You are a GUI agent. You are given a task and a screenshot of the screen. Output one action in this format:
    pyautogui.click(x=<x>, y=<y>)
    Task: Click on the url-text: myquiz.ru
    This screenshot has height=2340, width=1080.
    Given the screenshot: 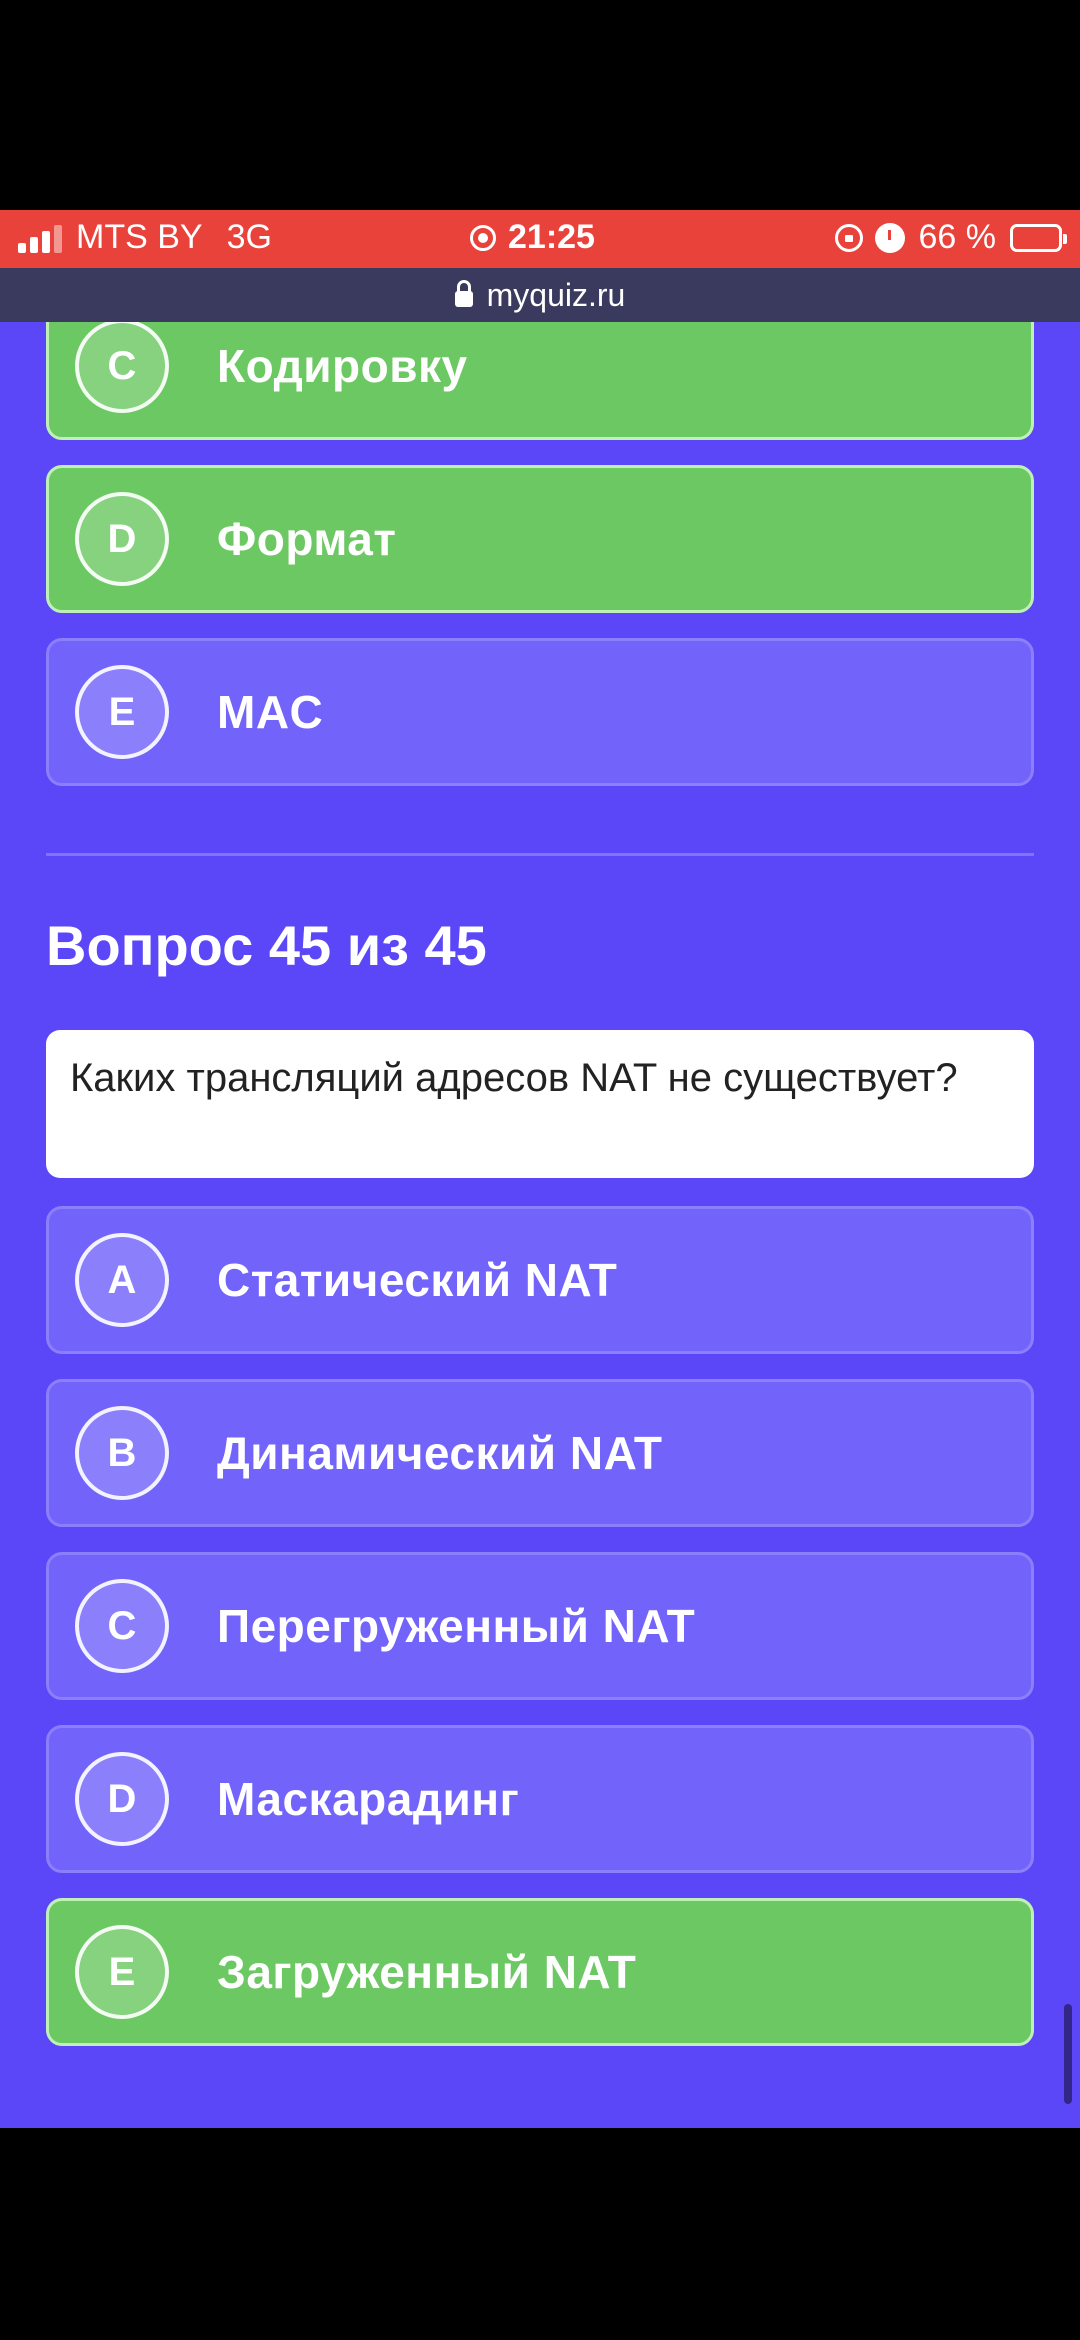 What is the action you would take?
    pyautogui.click(x=556, y=294)
    